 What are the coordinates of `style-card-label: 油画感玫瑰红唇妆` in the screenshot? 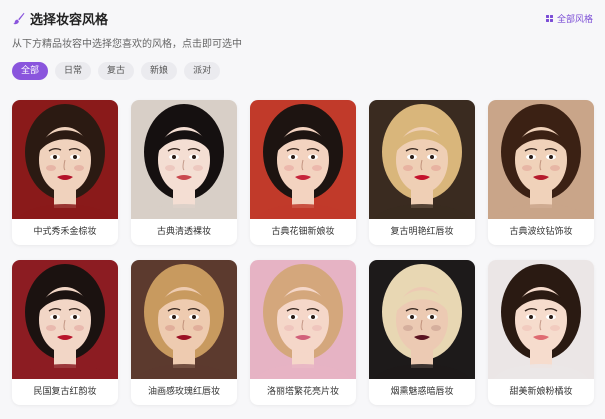 It's located at (183, 392).